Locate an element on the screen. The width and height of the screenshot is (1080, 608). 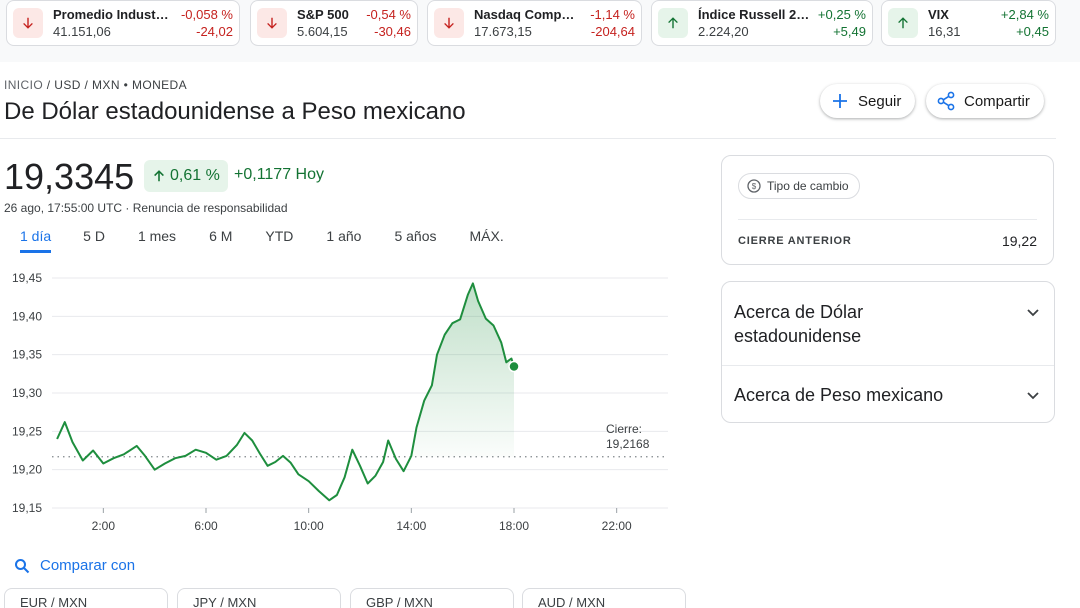
tab-5d: 5 D is located at coordinates (94, 240).